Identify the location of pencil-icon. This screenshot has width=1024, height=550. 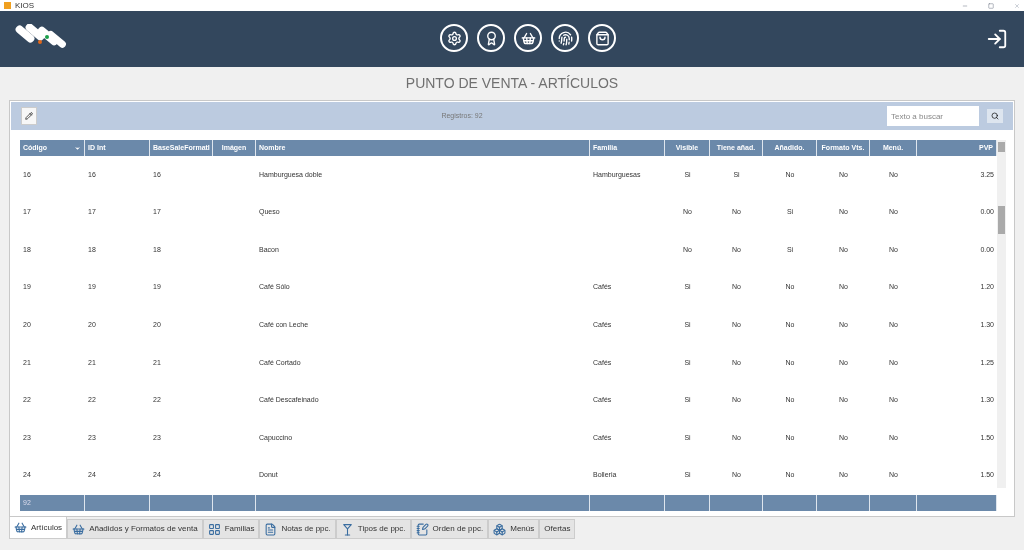
(29, 116).